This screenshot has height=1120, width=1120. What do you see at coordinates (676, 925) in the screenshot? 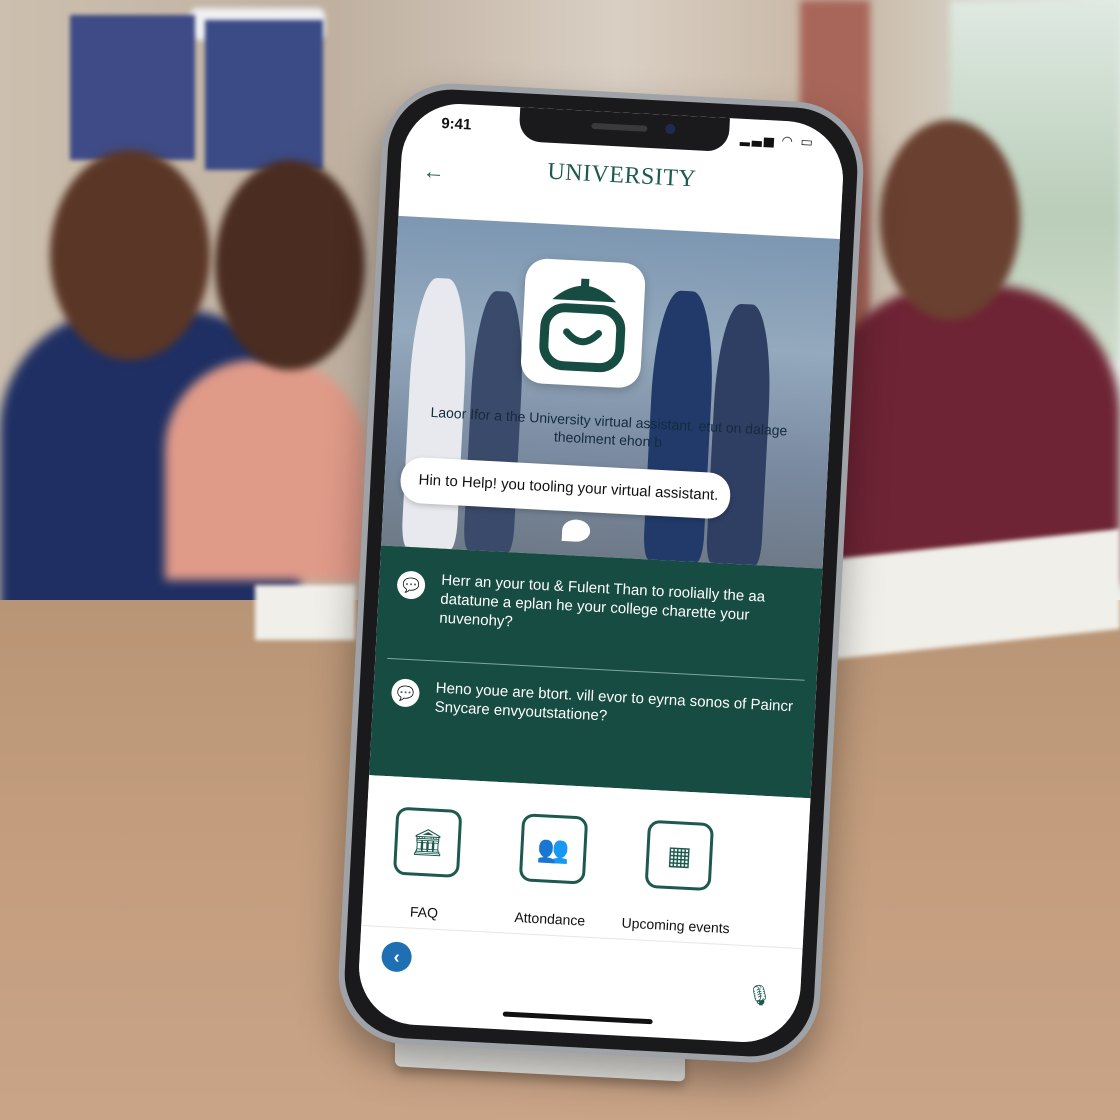
I see `quick-action-label: Upcoming events` at bounding box center [676, 925].